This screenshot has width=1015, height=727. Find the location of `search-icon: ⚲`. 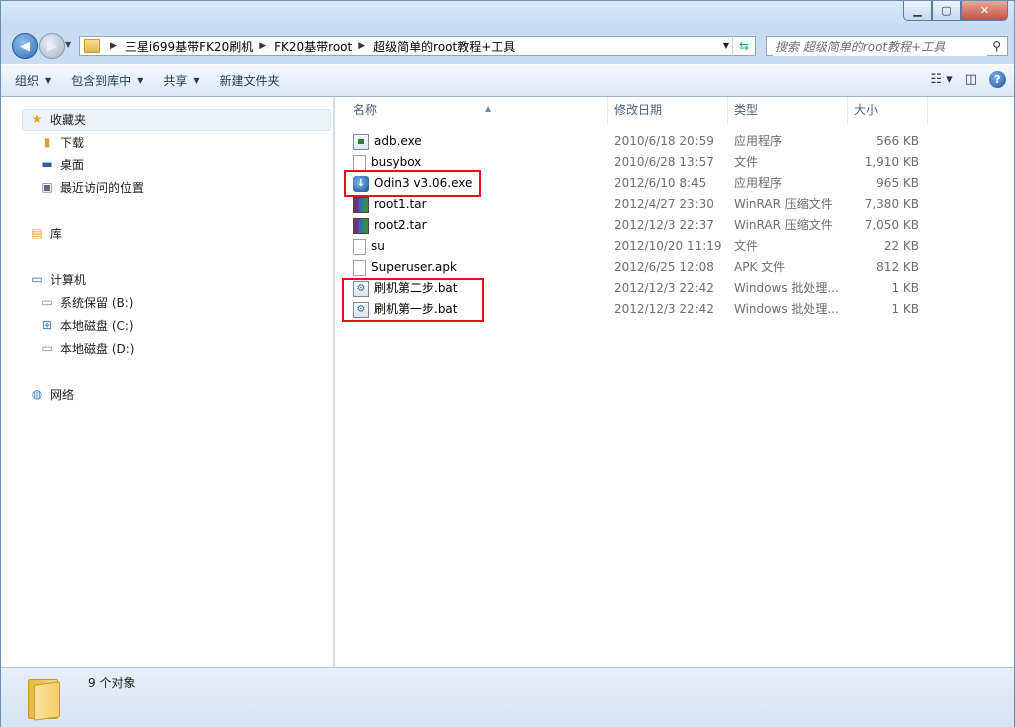

search-icon: ⚲ is located at coordinates (996, 46).